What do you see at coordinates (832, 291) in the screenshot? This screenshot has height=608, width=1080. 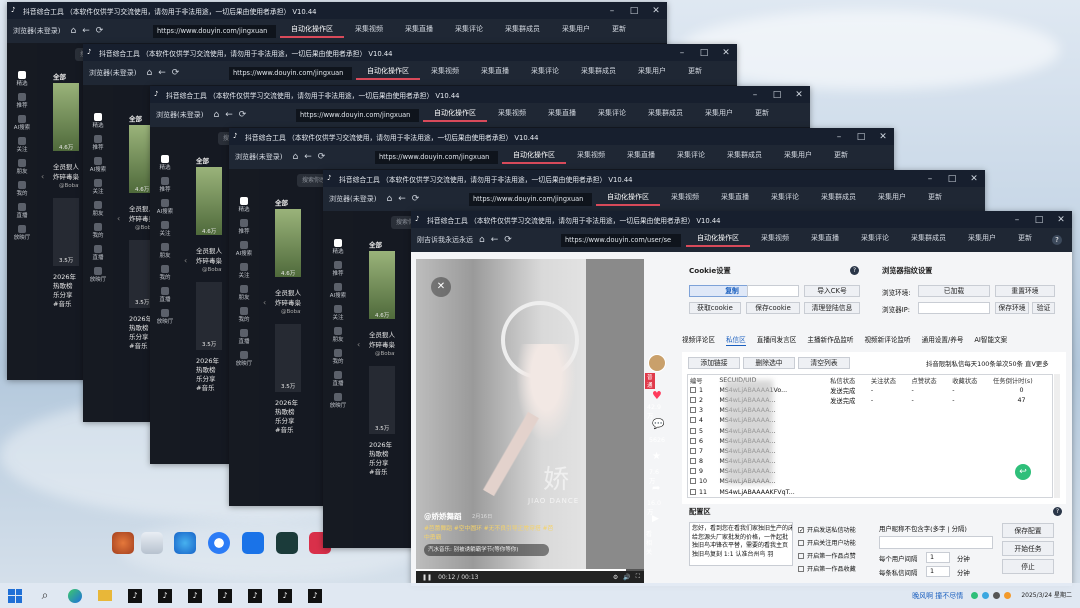 I see `import-ck-button: 导入CK号` at bounding box center [832, 291].